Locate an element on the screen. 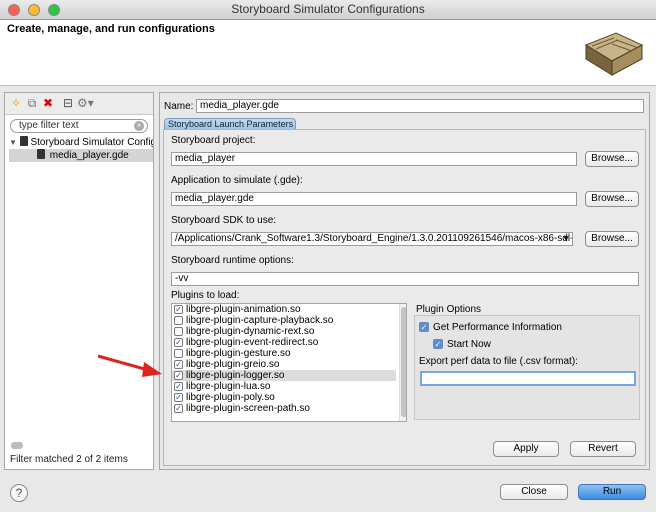  project-field: media_player is located at coordinates (374, 159).